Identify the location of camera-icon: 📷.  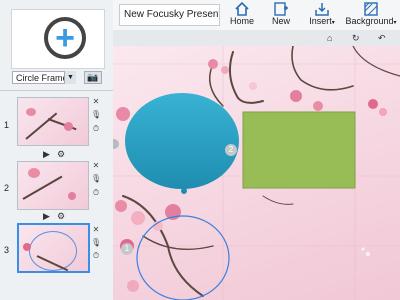
(93, 77).